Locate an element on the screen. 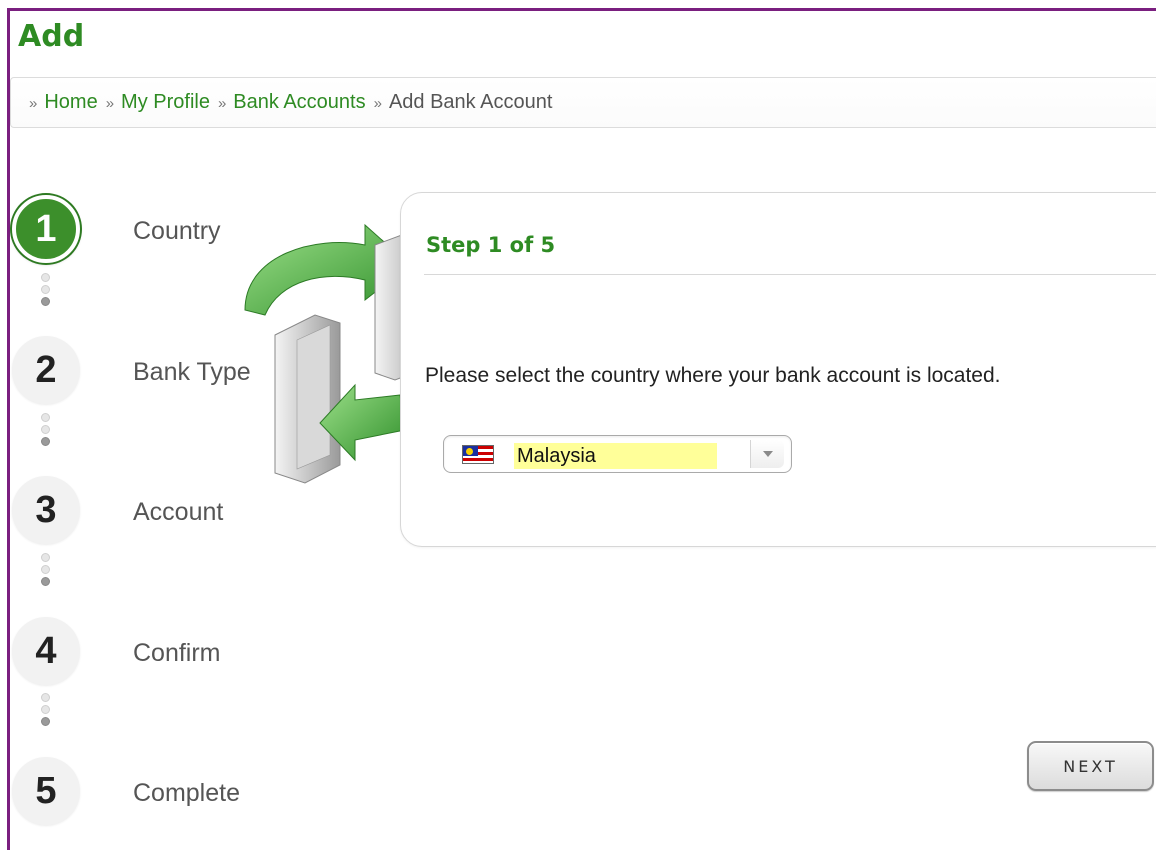  step-account: 3 Account is located at coordinates (142, 511).